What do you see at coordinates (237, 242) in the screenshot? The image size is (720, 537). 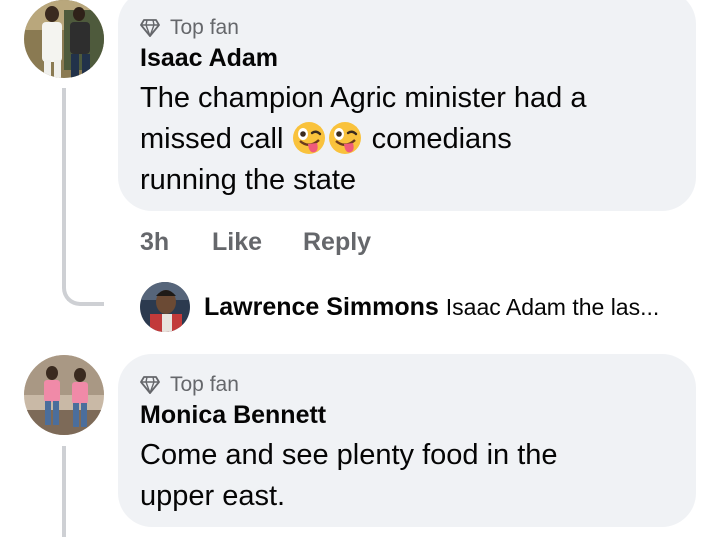 I see `like-button: Like` at bounding box center [237, 242].